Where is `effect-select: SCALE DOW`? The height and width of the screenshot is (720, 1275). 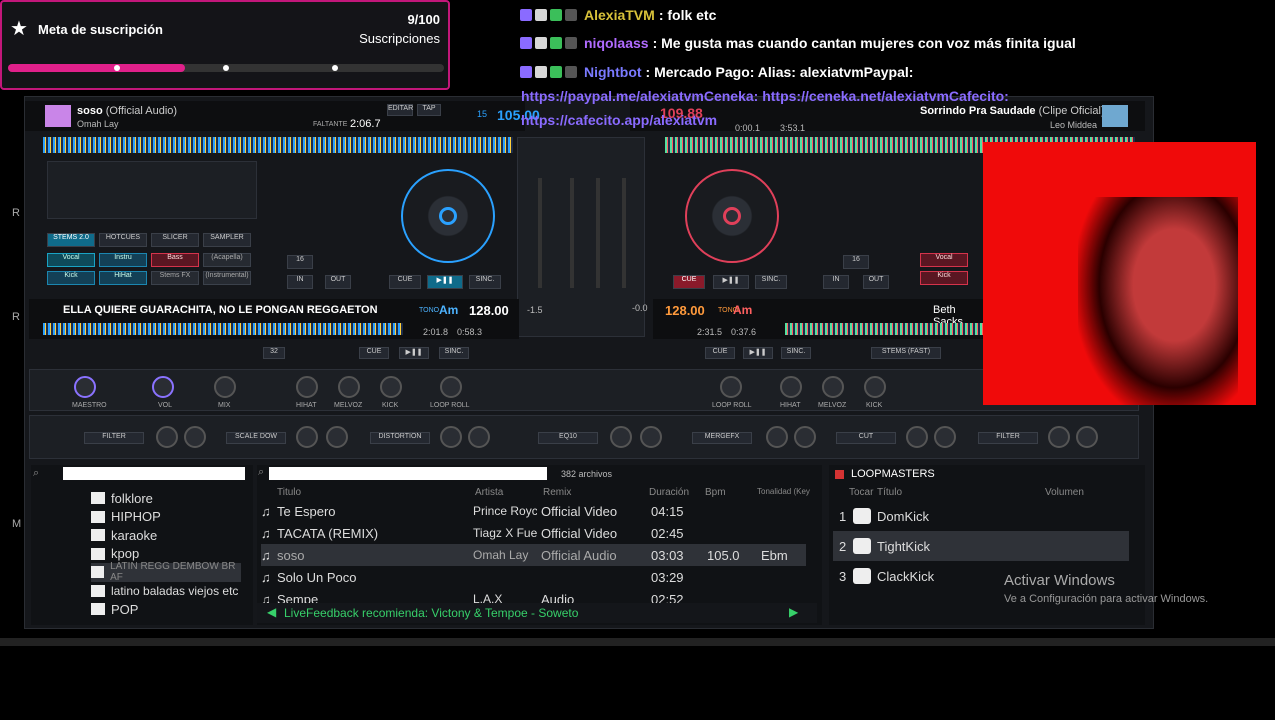
effect-select: SCALE DOW is located at coordinates (256, 438).